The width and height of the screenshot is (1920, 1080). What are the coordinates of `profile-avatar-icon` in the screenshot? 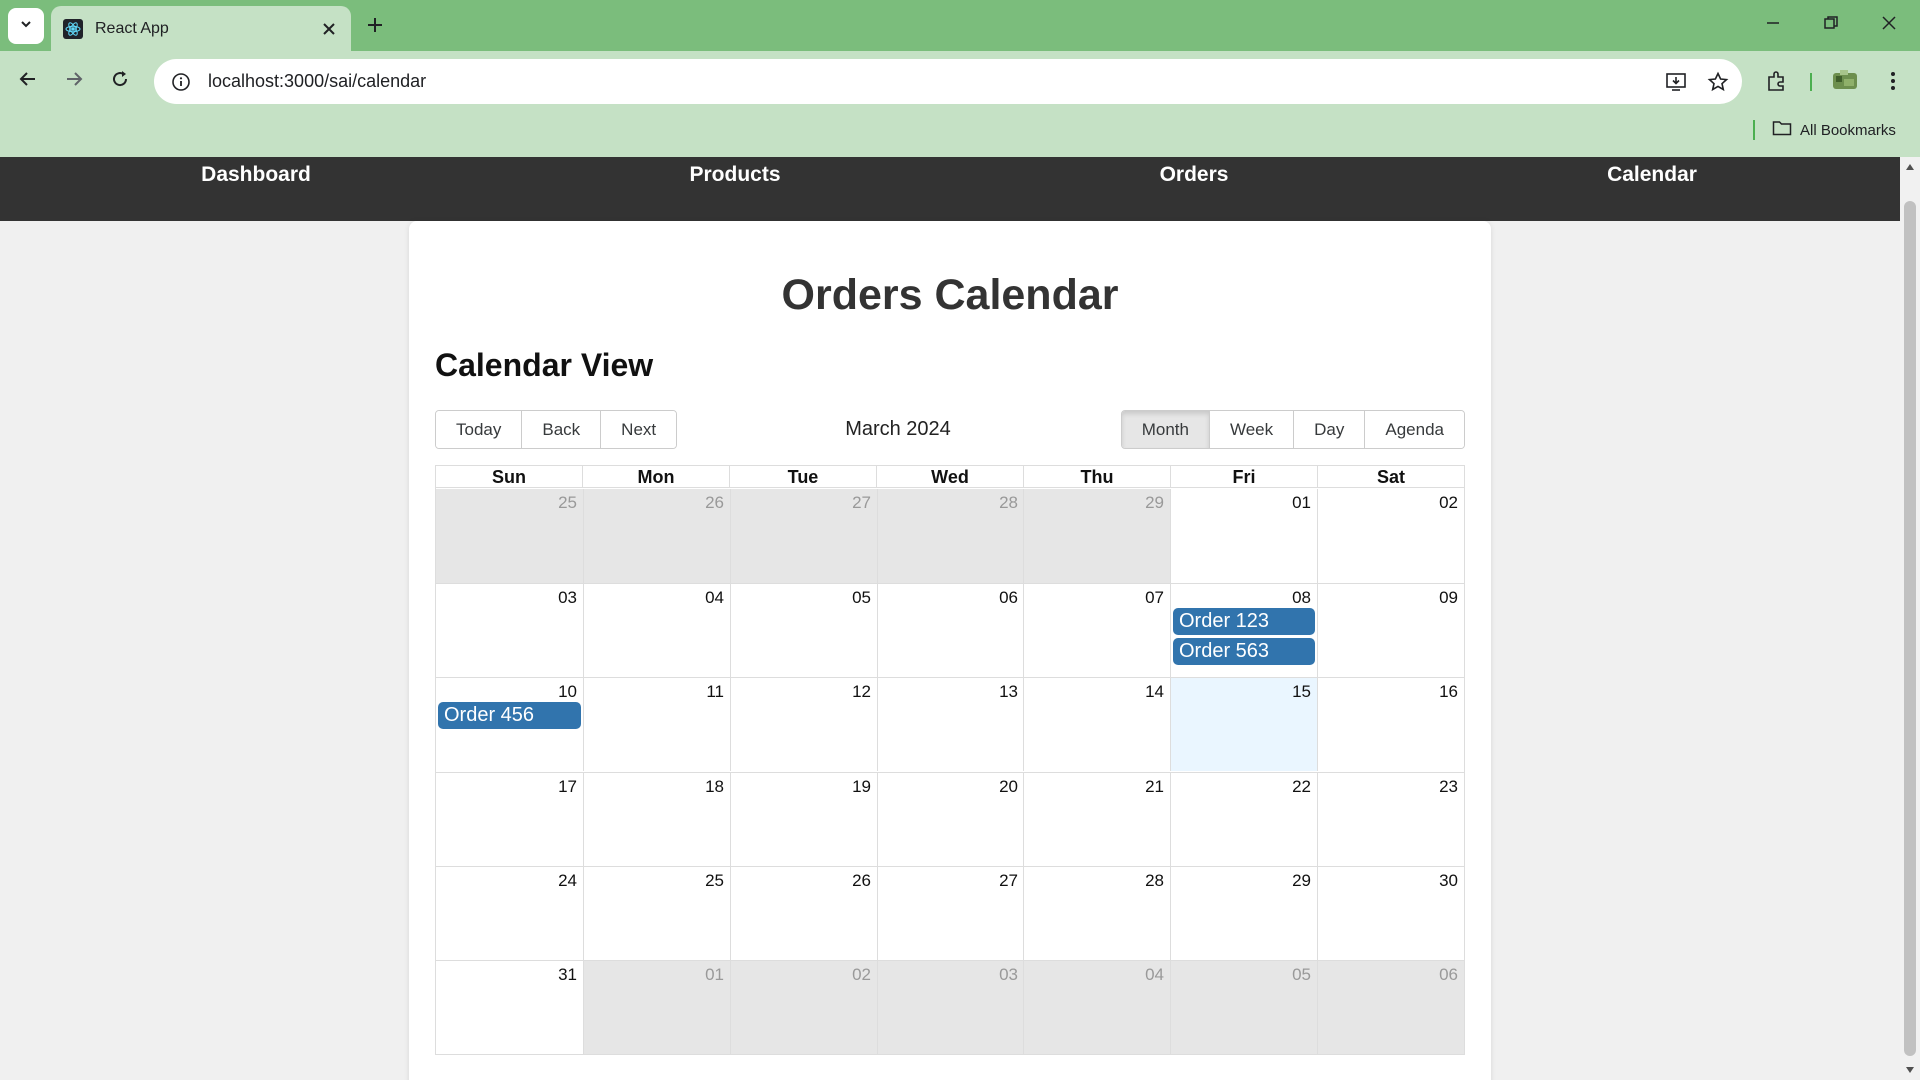 It's located at (1845, 81).